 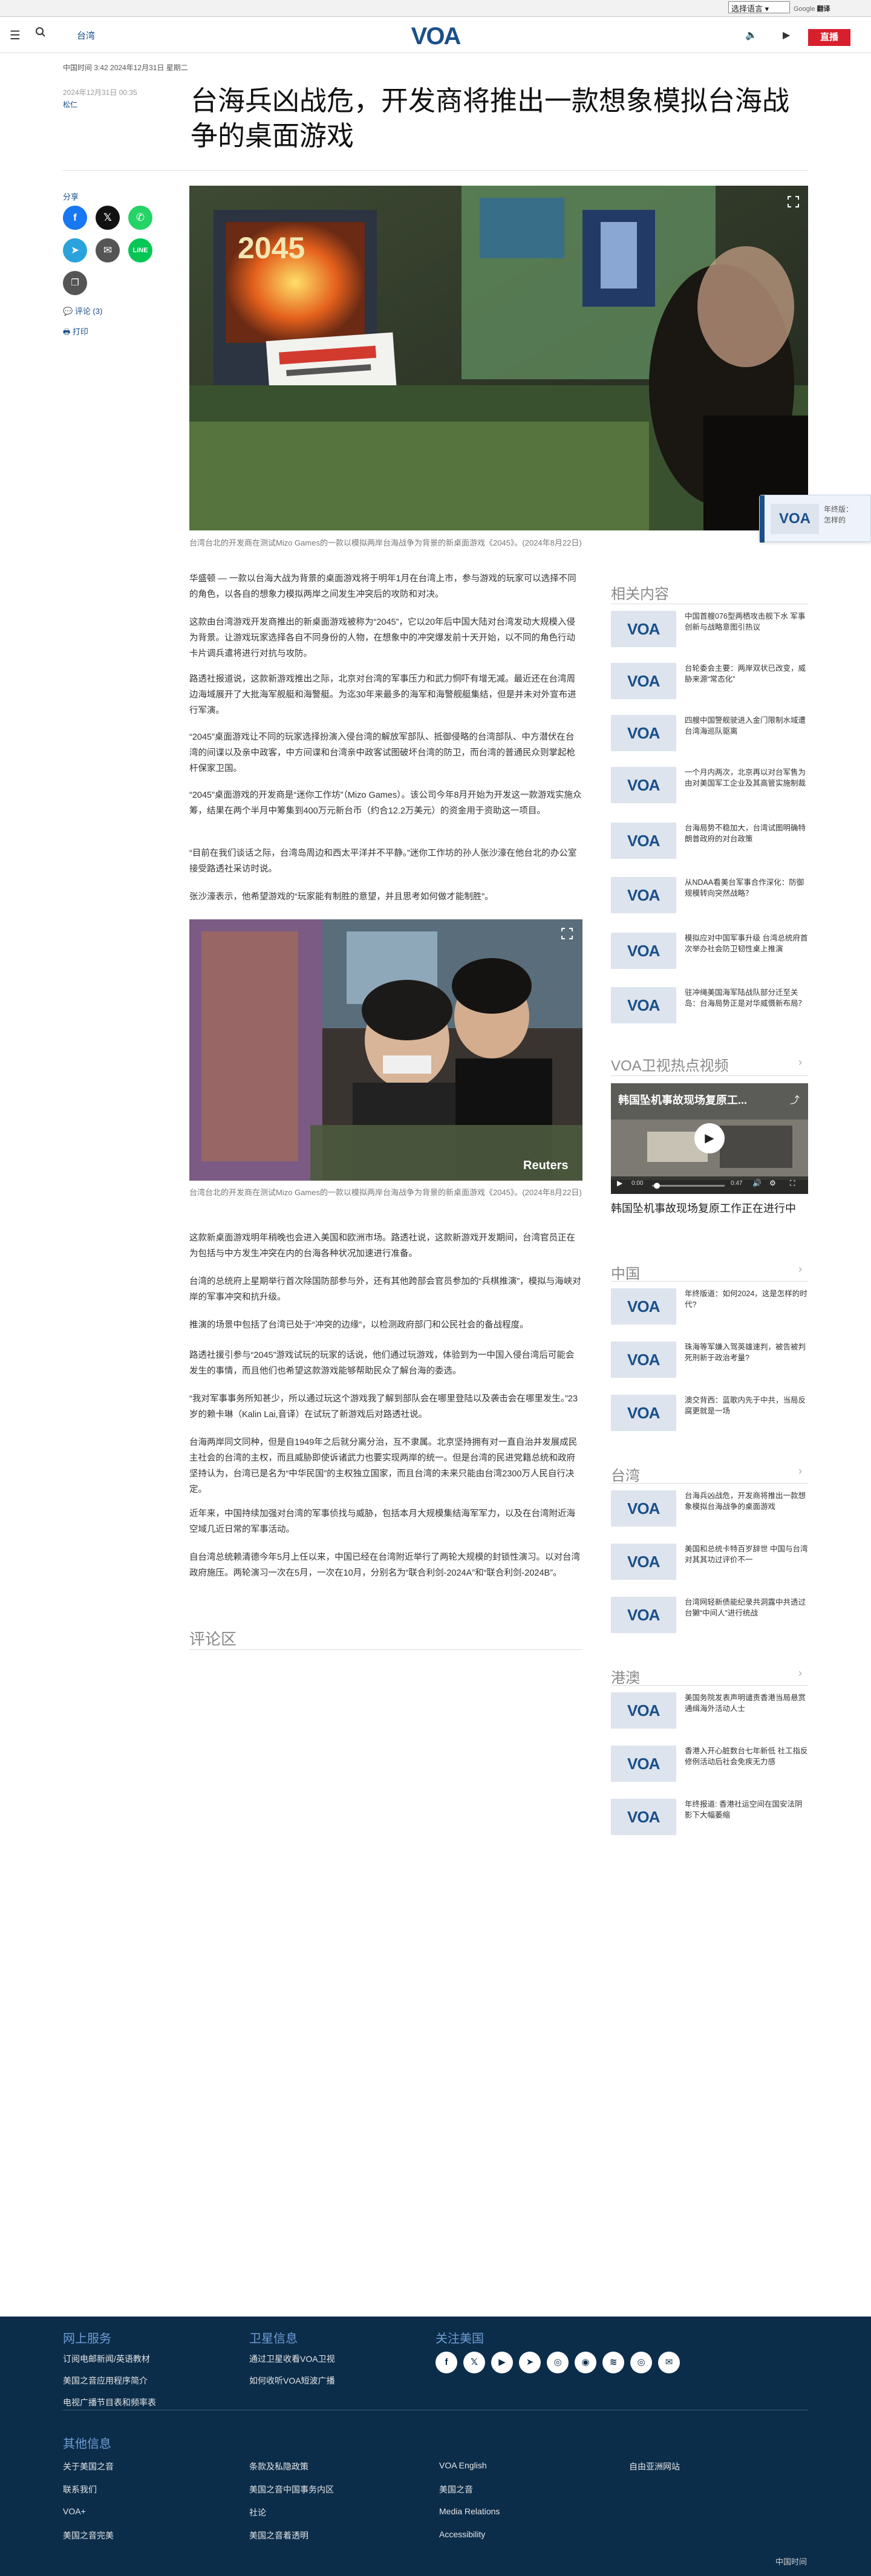 I want to click on taiwan-item: VOA 美国和总统卡特百岁辞世 中国与台湾对其其功过评价不一, so click(x=709, y=1565).